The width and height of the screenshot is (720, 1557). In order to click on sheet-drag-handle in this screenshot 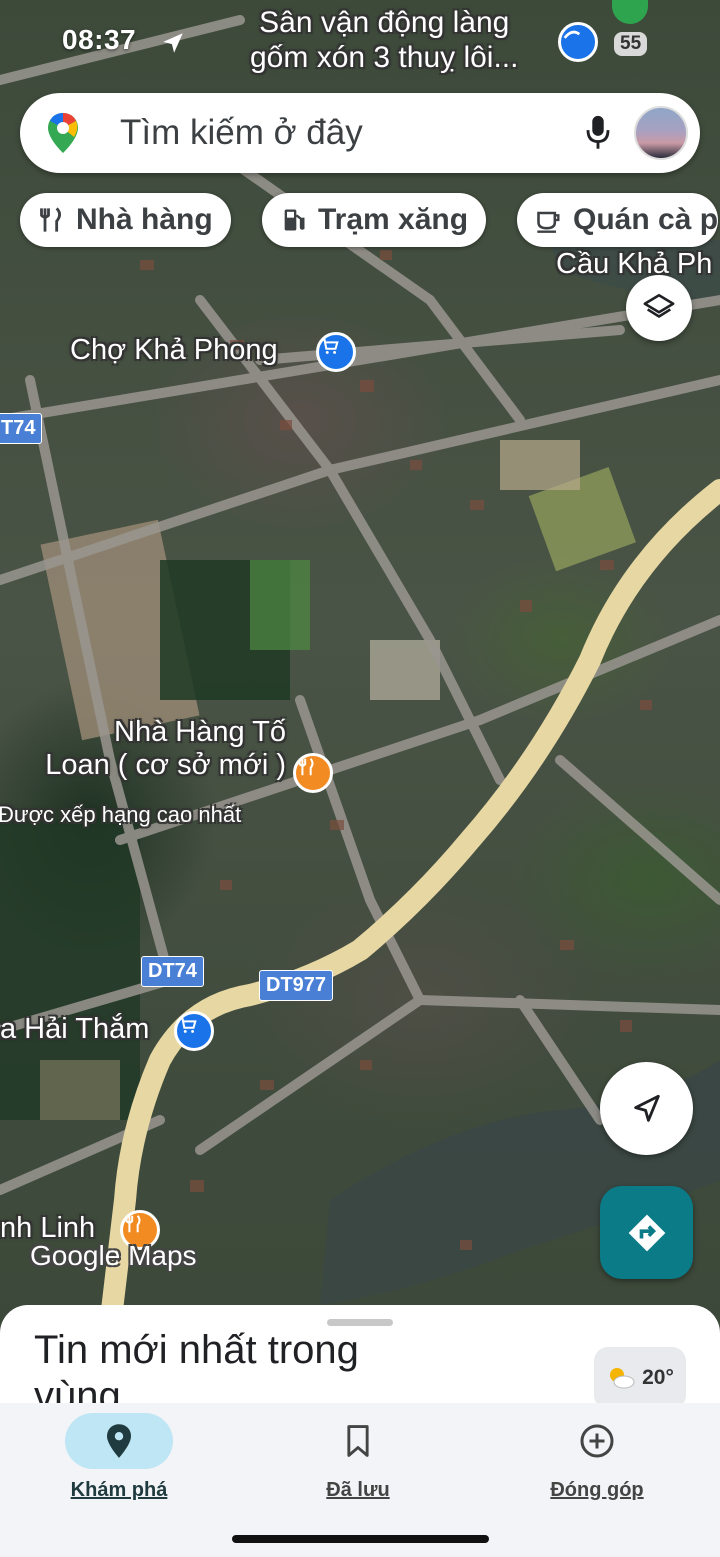, I will do `click(360, 1322)`.